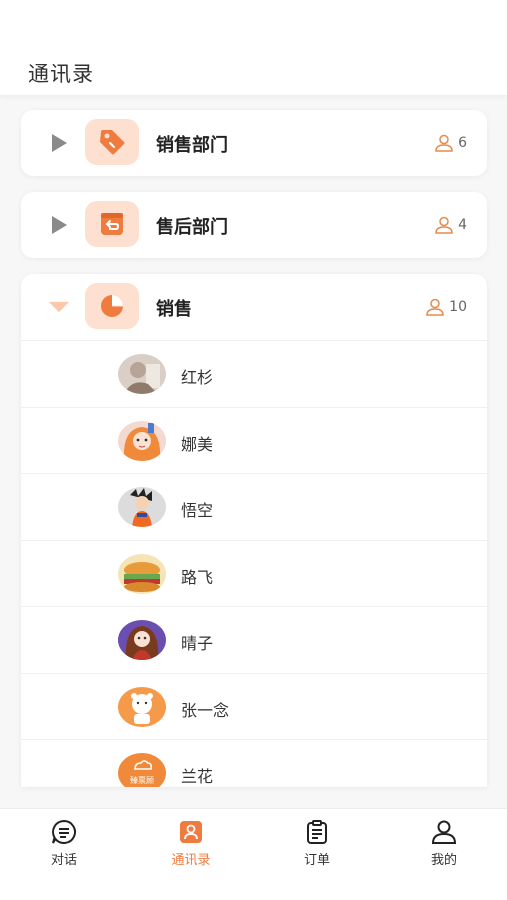 The width and height of the screenshot is (507, 900). Describe the element at coordinates (112, 306) in the screenshot. I see `pie-chart-icon` at that location.